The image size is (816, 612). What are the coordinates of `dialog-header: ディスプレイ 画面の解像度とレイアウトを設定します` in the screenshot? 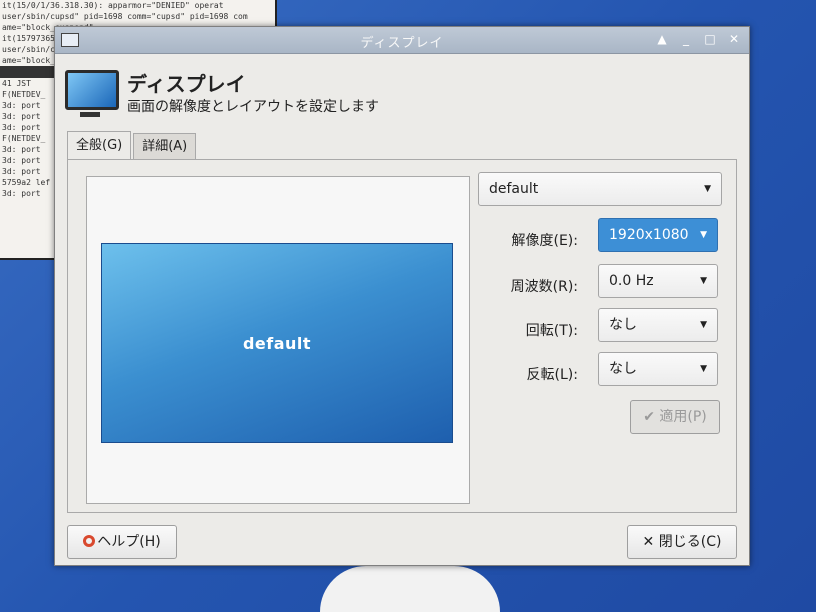 It's located at (402, 89).